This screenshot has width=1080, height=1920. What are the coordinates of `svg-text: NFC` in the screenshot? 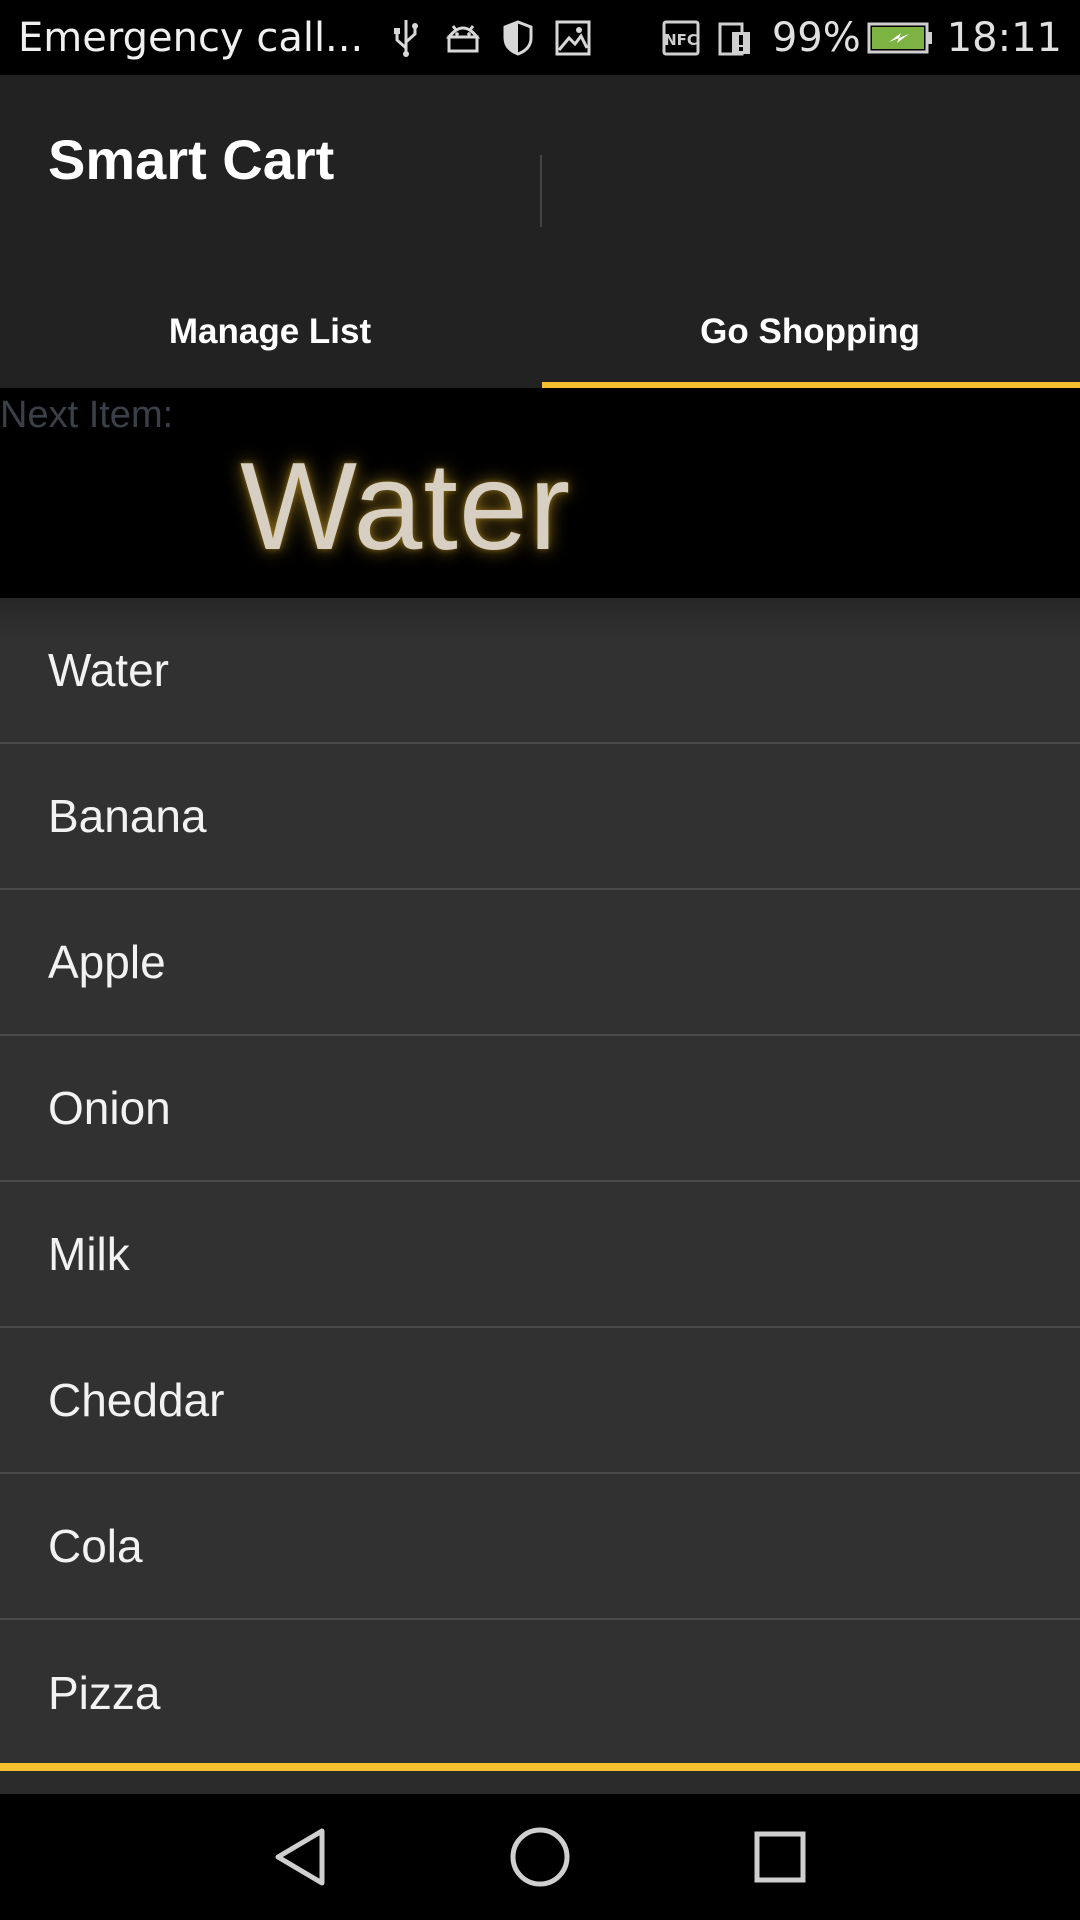 It's located at (681, 40).